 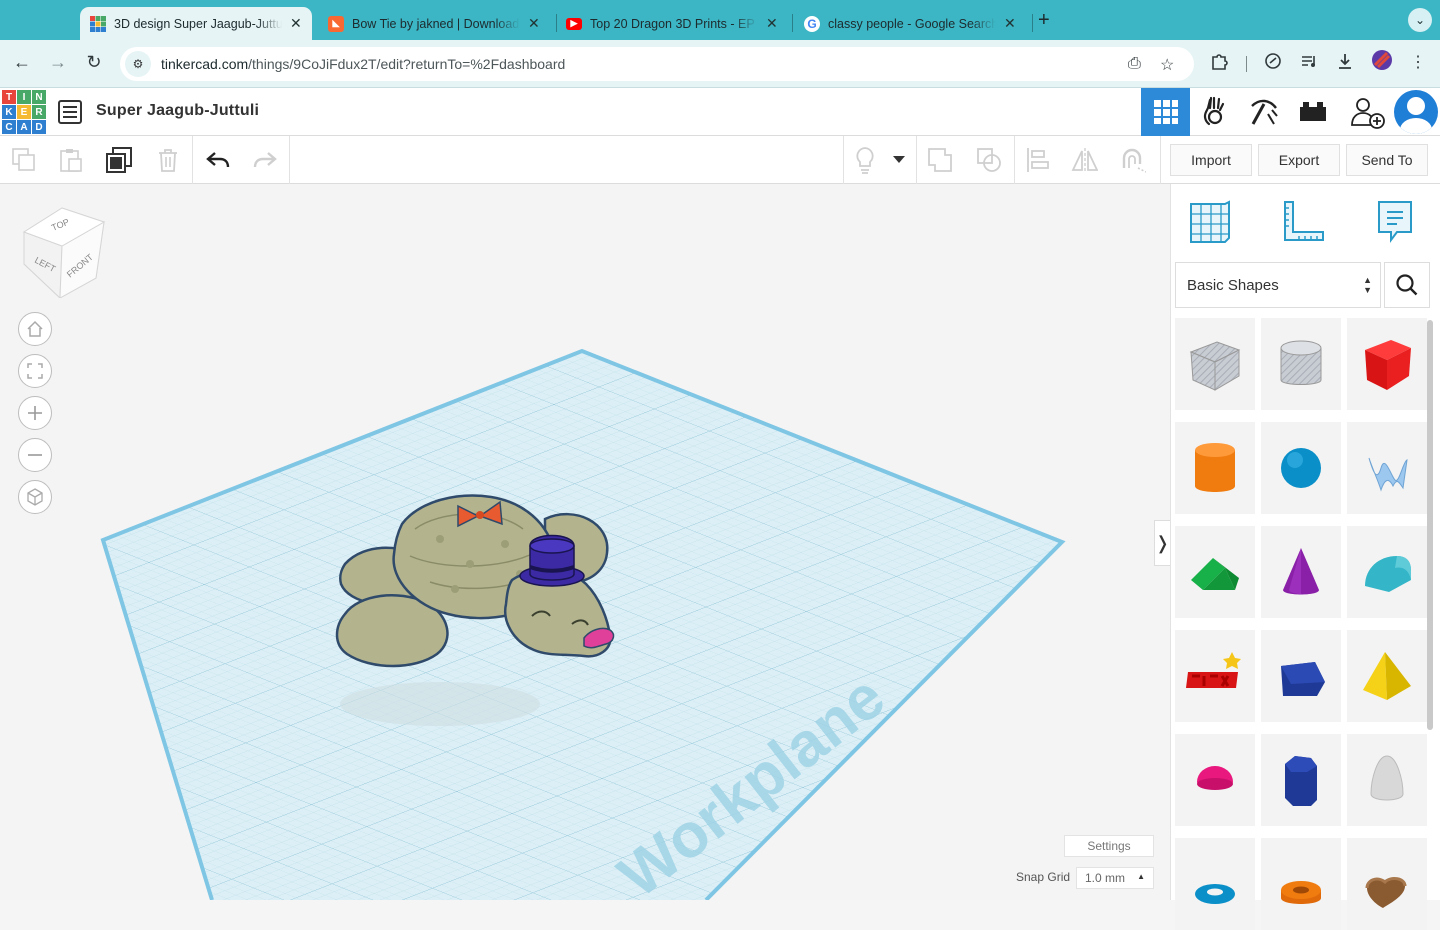 What do you see at coordinates (1134, 64) in the screenshot?
I see `install-app-icon: ⎙` at bounding box center [1134, 64].